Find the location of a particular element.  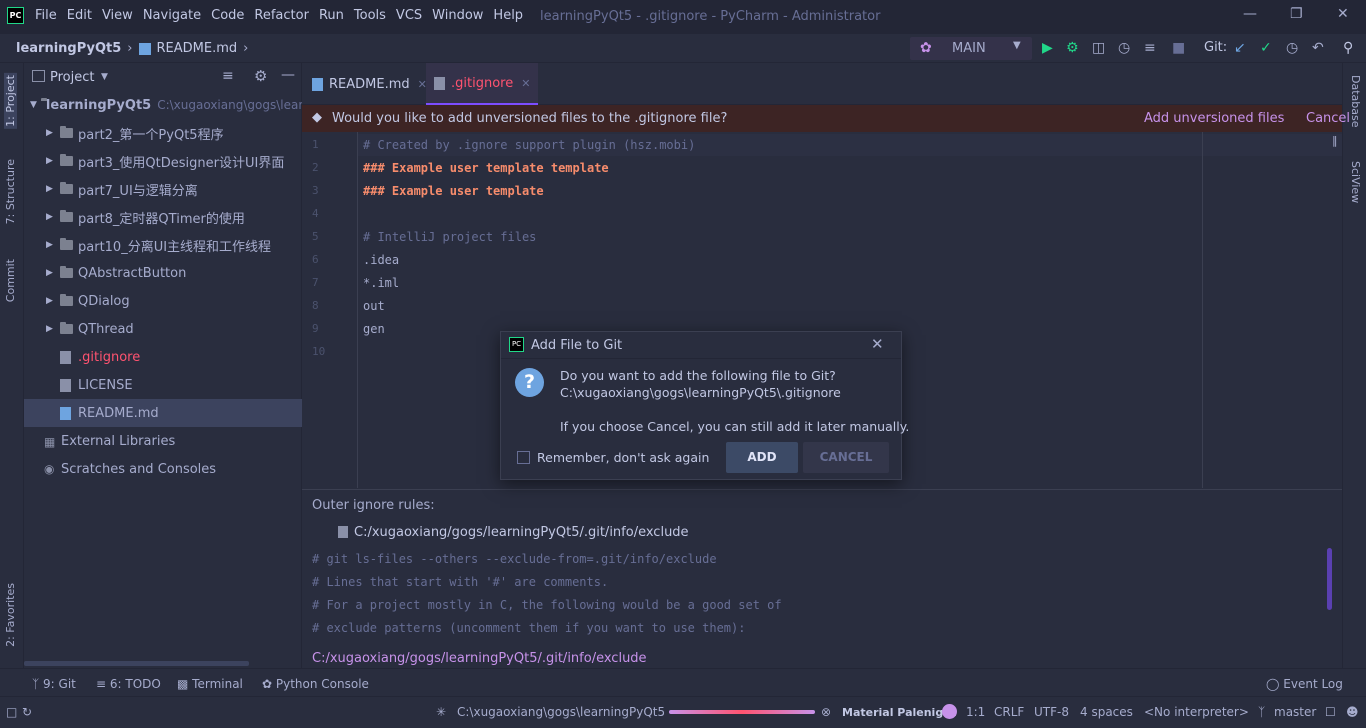

tree-item-selected: README.md is located at coordinates (163, 413).